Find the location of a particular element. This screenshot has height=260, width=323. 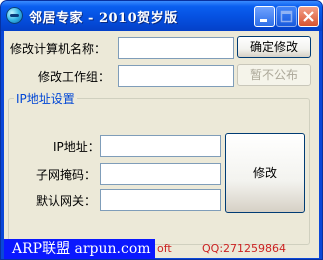

workgroup-input is located at coordinates (176, 76).